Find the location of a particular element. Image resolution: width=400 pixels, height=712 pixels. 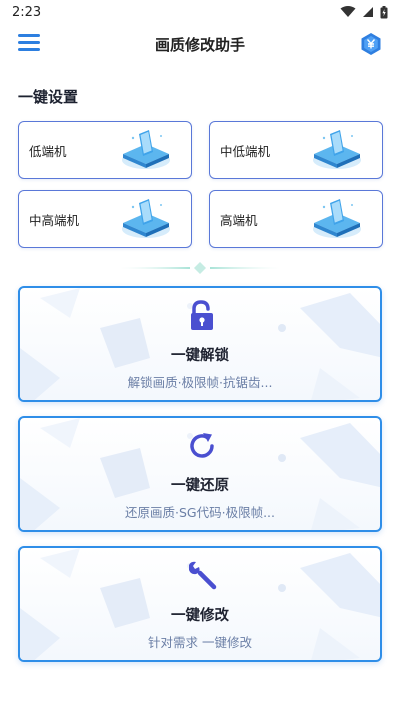

preset-high-end: 高端机 is located at coordinates (296, 219).